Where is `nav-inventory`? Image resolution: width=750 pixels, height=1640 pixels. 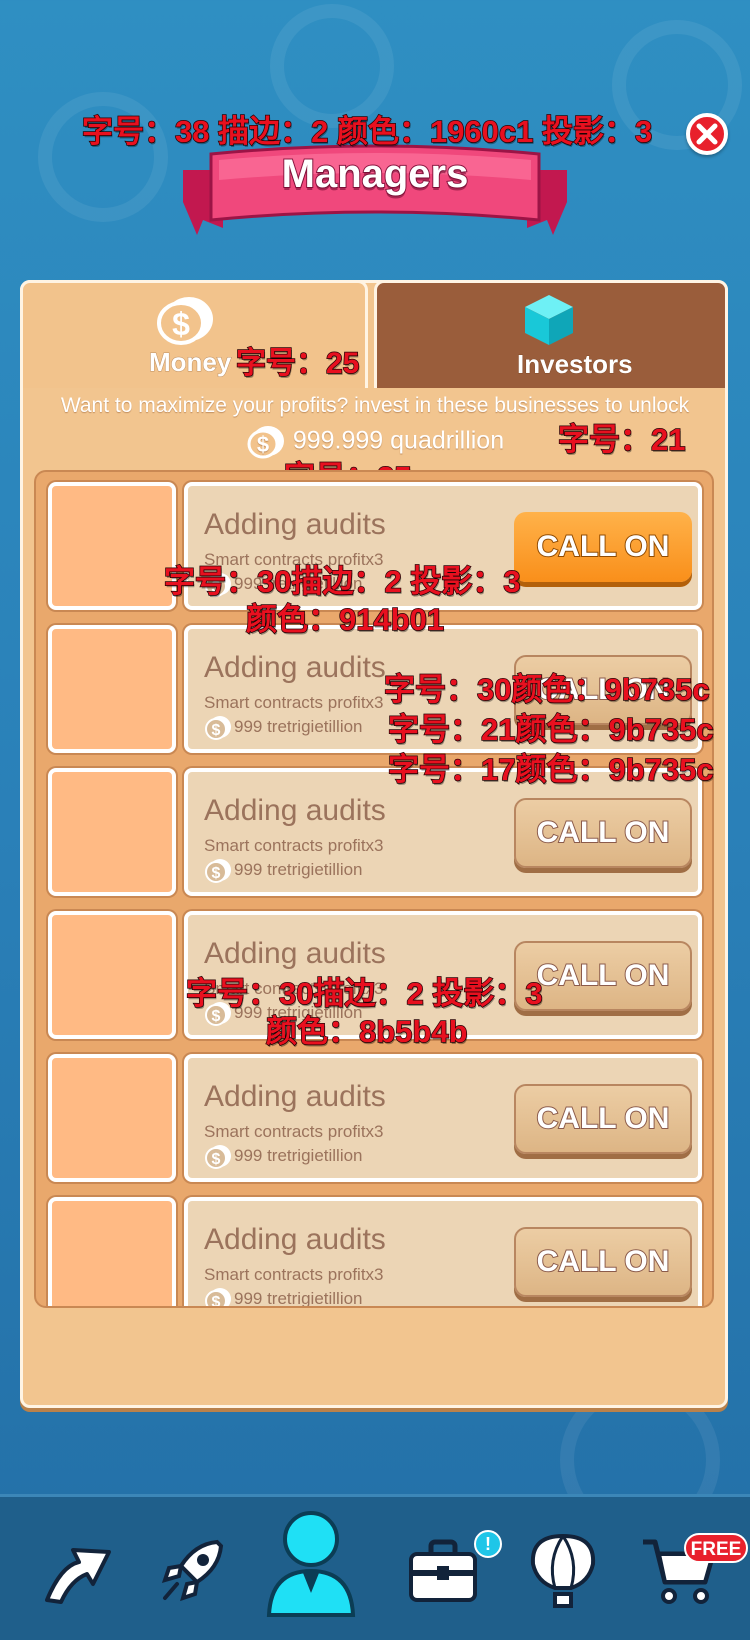
nav-inventory is located at coordinates (443, 1568).